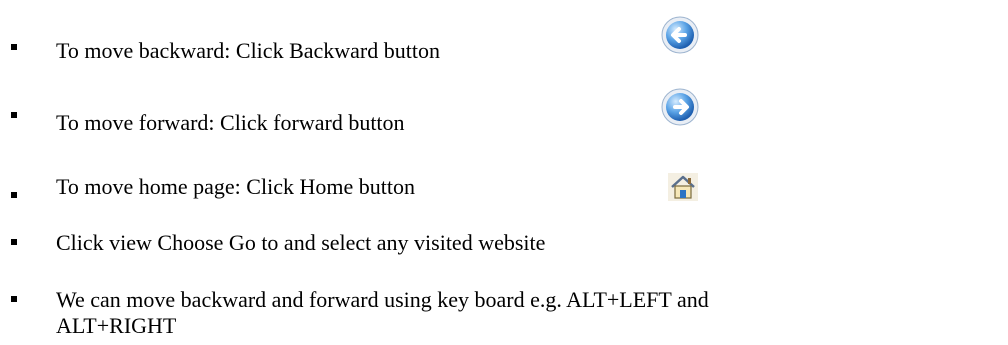 This screenshot has height=345, width=1008. I want to click on home-icon, so click(683, 187).